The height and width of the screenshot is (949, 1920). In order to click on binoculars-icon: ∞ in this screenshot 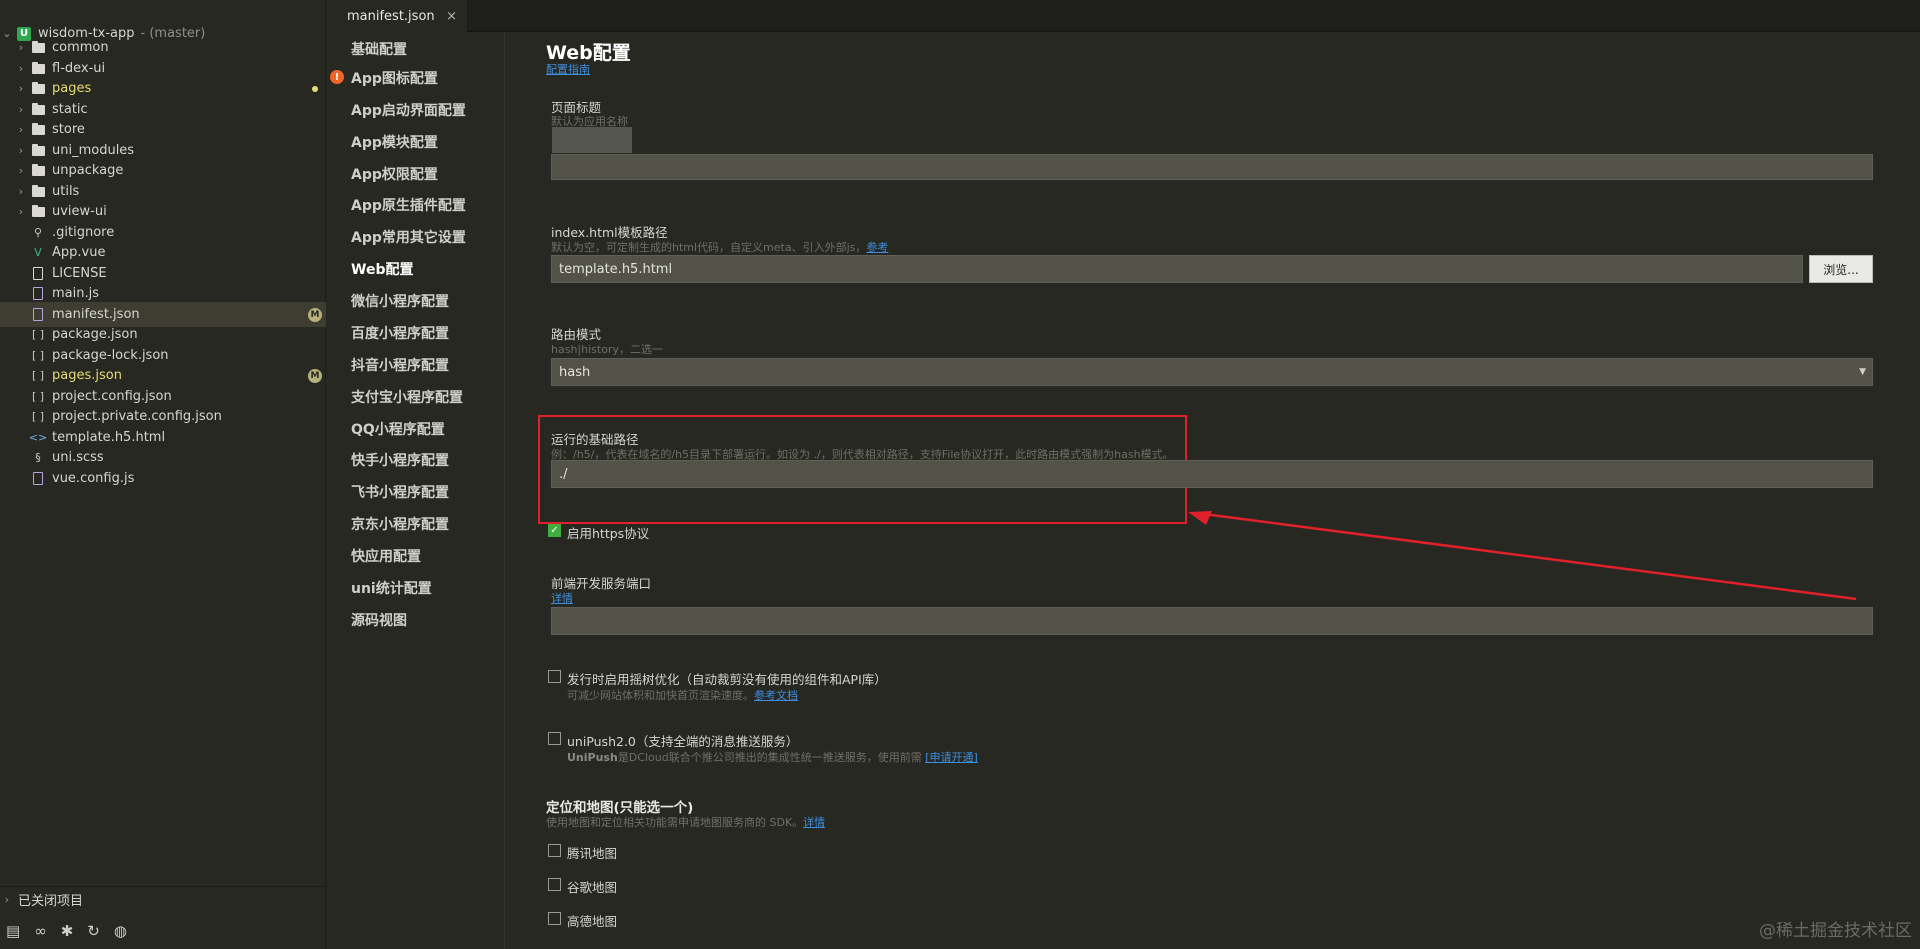, I will do `click(40, 931)`.